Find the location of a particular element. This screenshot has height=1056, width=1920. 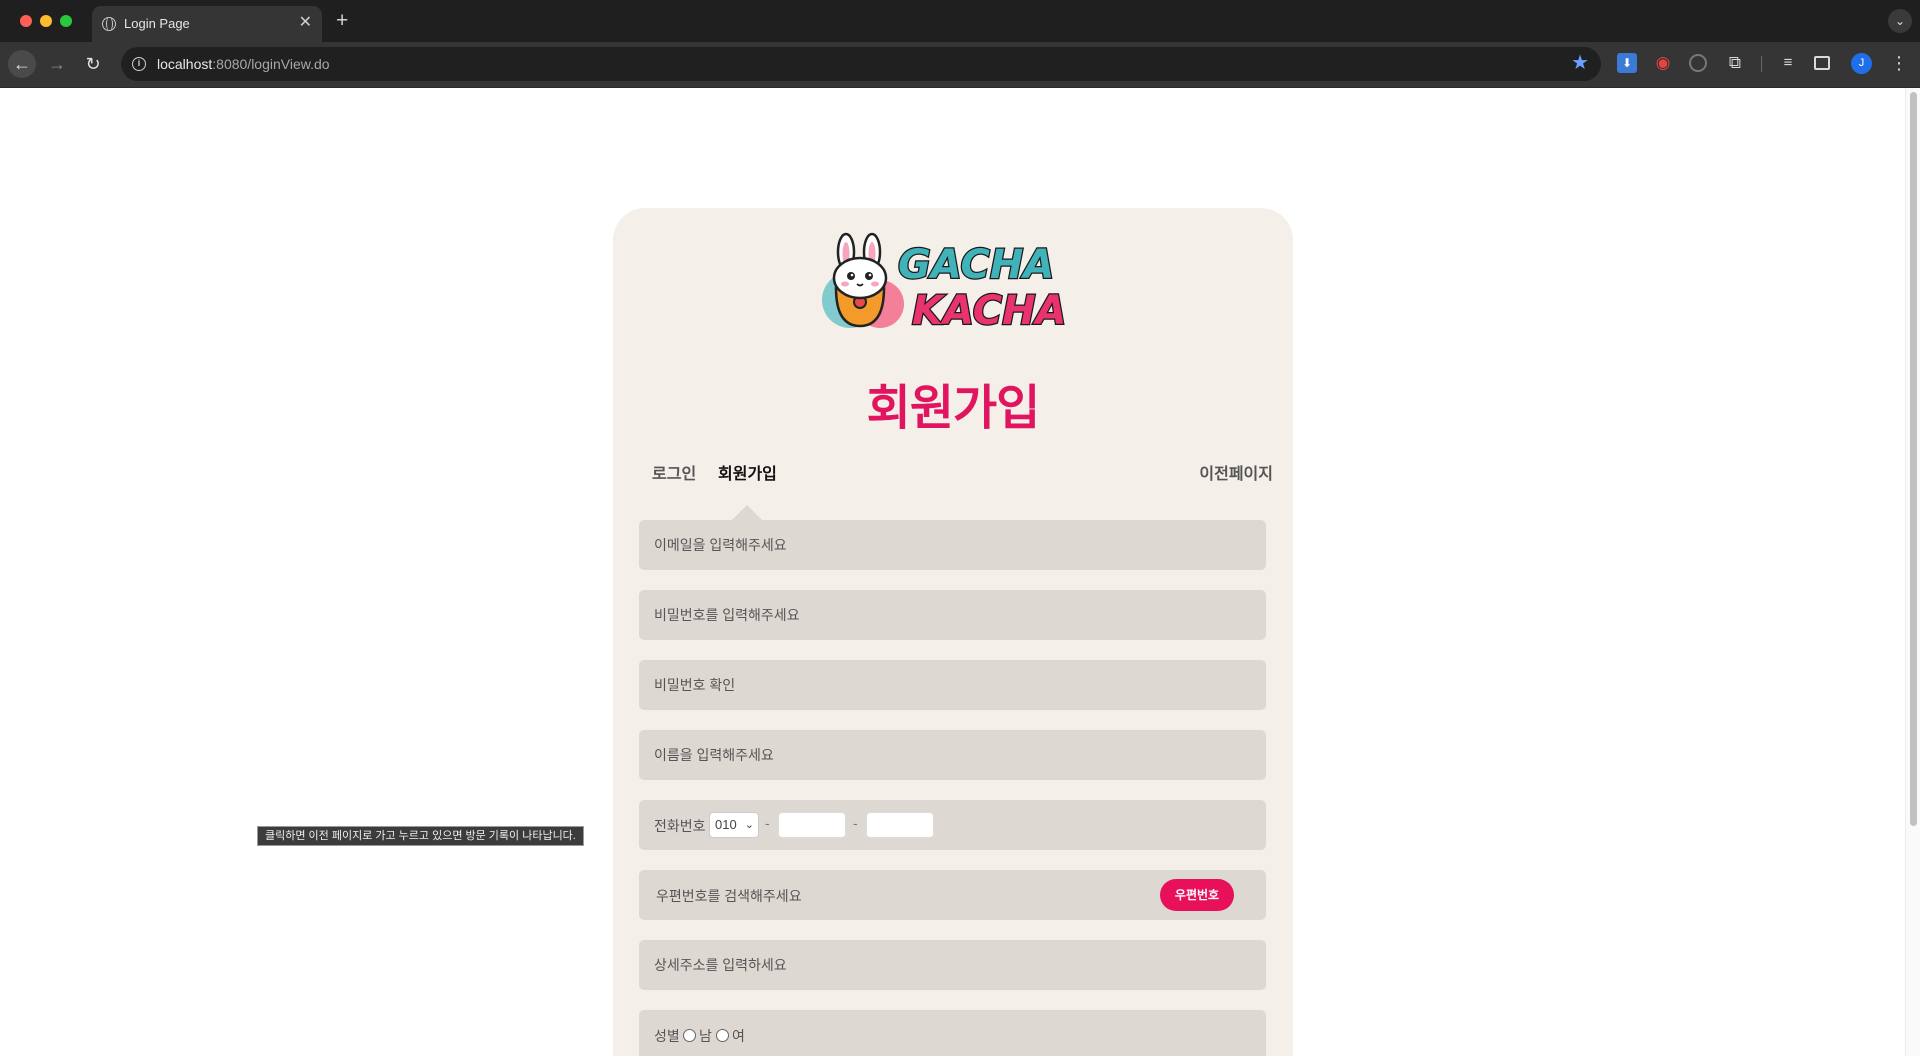

reload-button: ↻ is located at coordinates (93, 64).